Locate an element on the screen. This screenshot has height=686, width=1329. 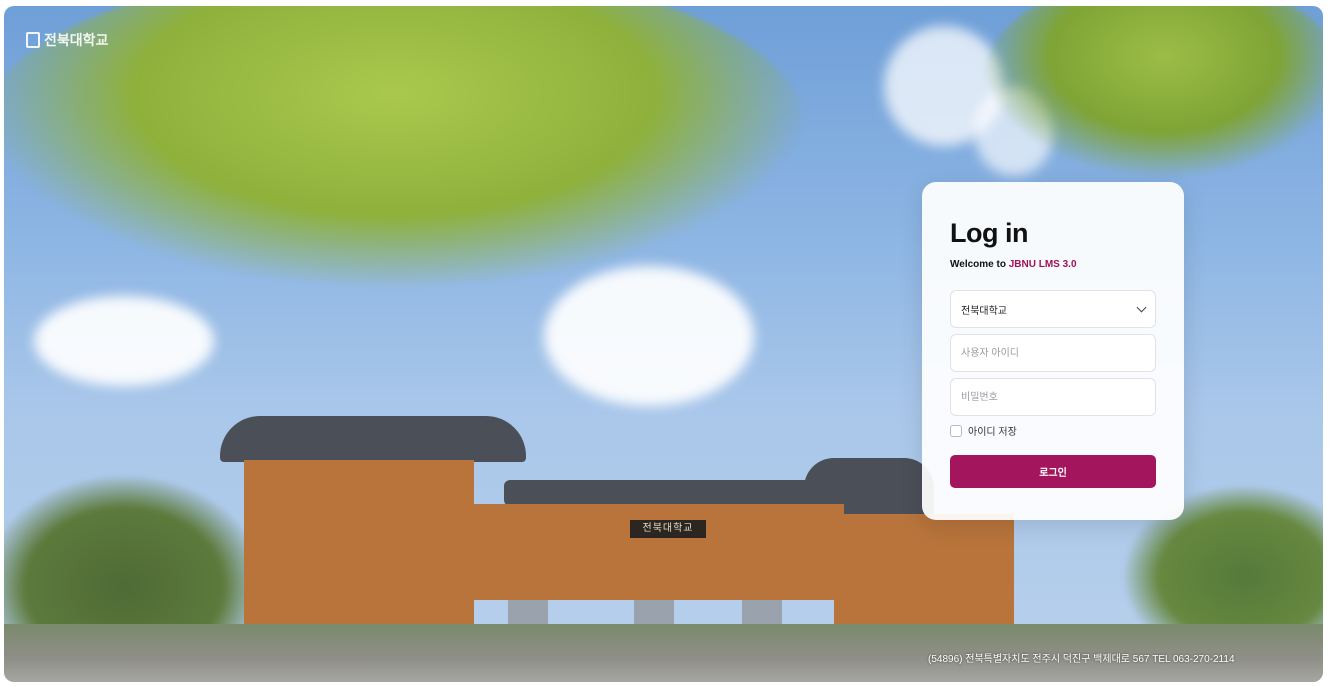
login-title: Log in is located at coordinates (989, 233).